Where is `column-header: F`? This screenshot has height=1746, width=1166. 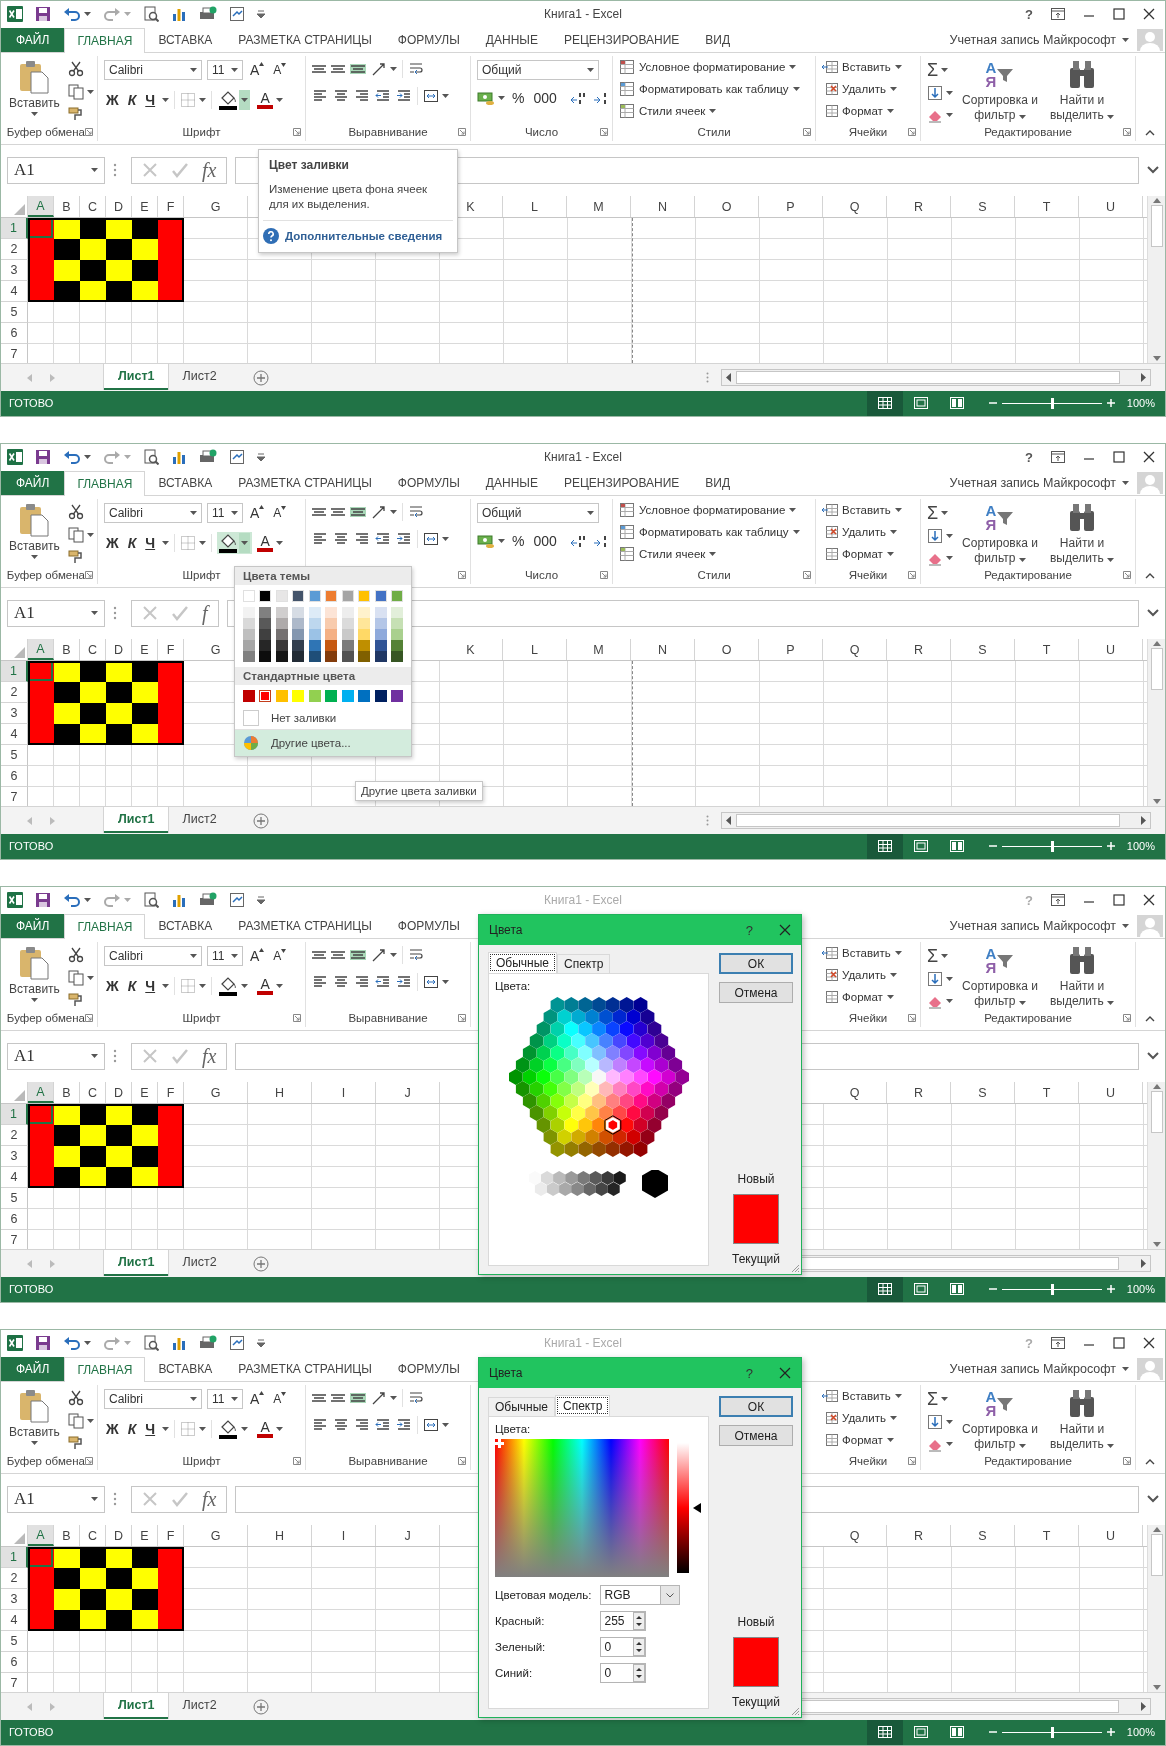 column-header: F is located at coordinates (171, 1536).